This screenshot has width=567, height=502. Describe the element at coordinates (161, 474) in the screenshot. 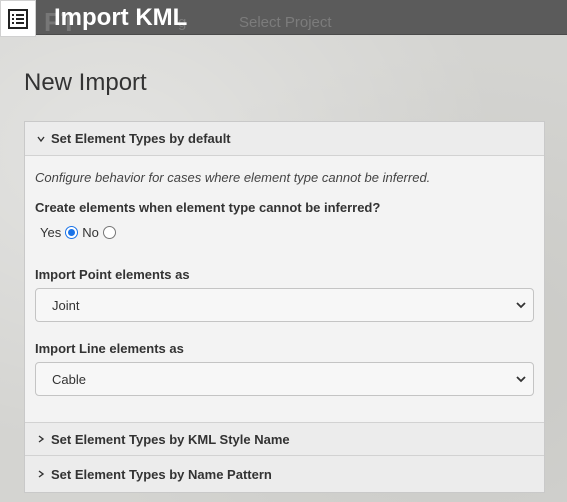

I see `section-title: Set Element Types by Name Pattern` at that location.